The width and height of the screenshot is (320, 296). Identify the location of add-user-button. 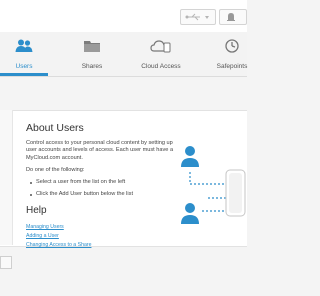
(6, 262).